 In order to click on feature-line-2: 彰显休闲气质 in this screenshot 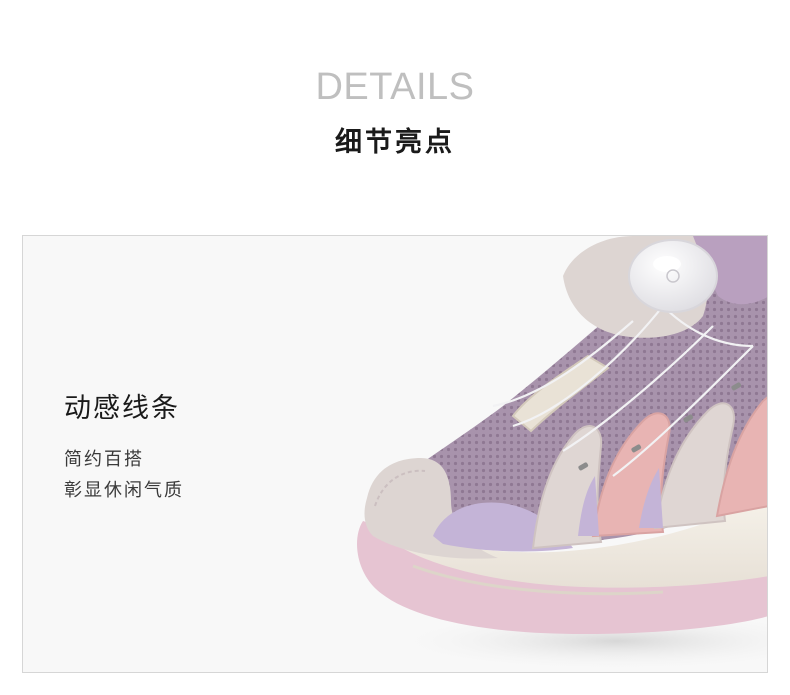, I will do `click(124, 490)`.